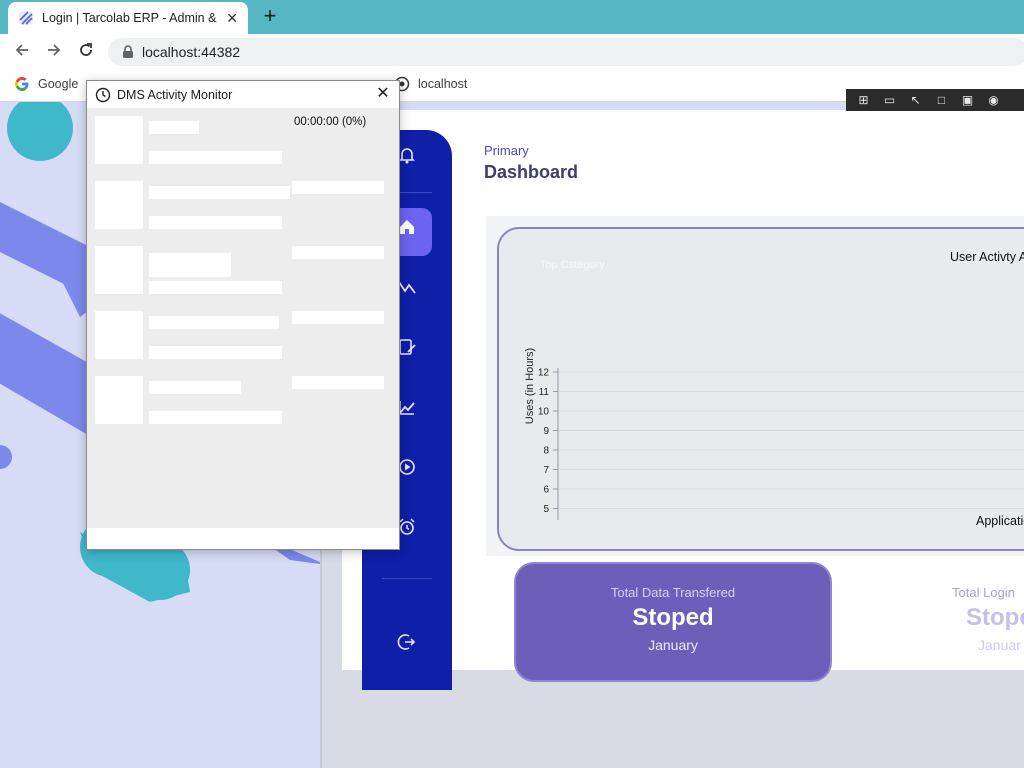  What do you see at coordinates (673, 592) in the screenshot?
I see `stat-label: Total Data Transfered` at bounding box center [673, 592].